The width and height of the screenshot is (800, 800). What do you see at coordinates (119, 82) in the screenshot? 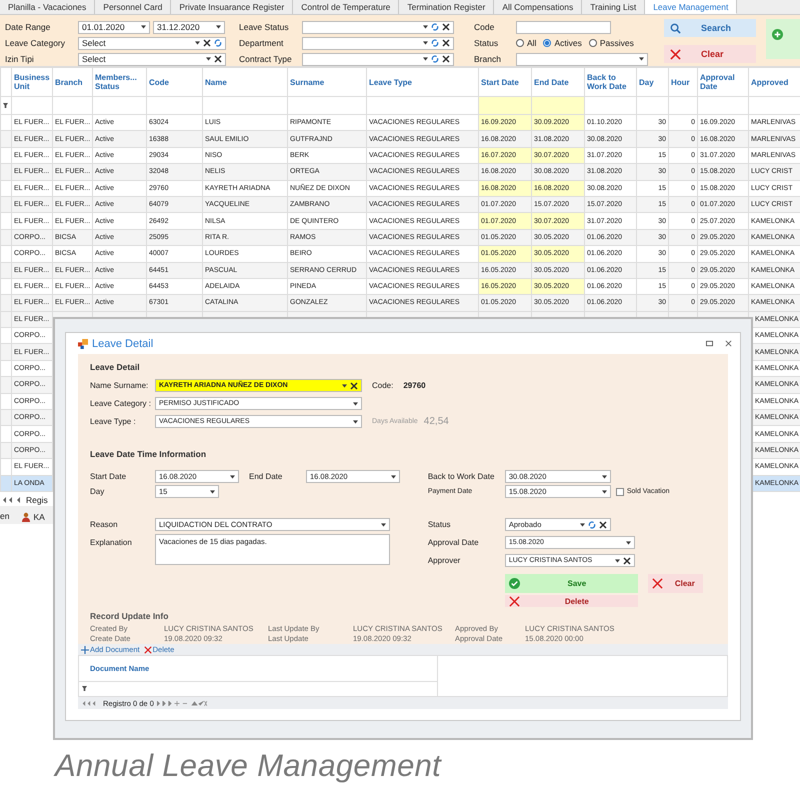
I see `column-header: Members... Status` at bounding box center [119, 82].